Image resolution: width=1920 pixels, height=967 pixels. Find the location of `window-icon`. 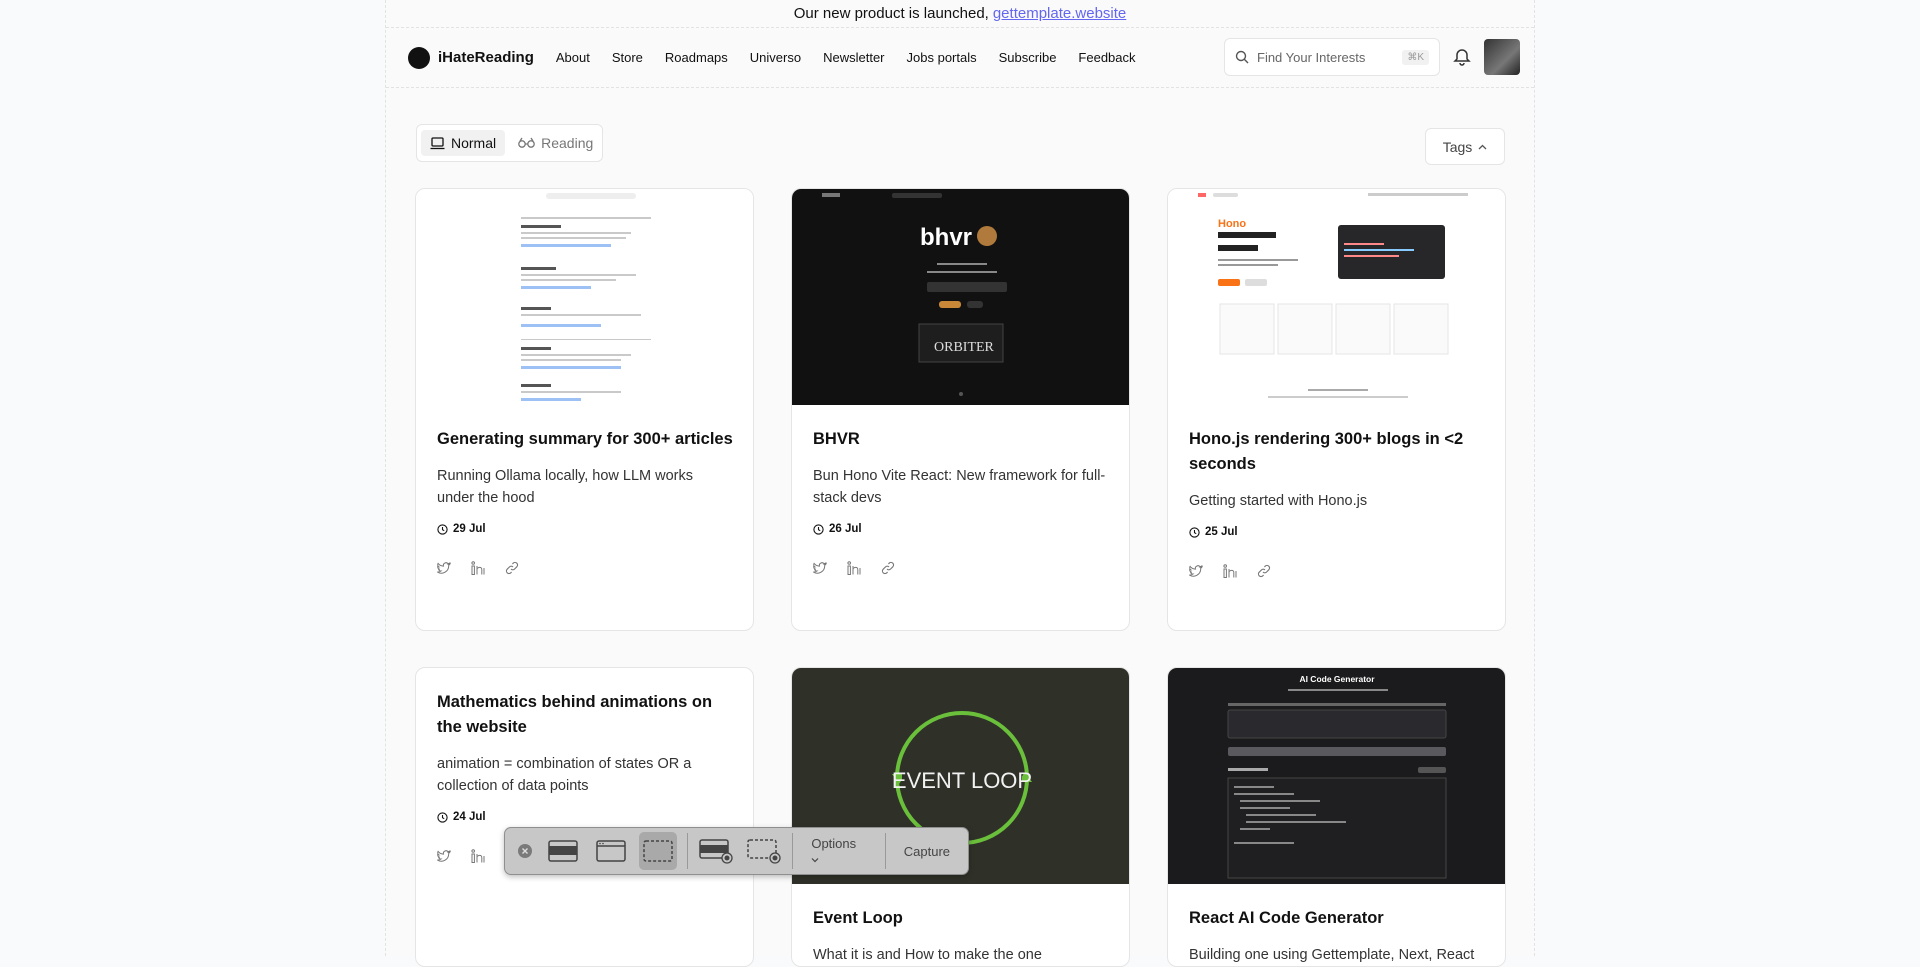

window-icon is located at coordinates (610, 851).